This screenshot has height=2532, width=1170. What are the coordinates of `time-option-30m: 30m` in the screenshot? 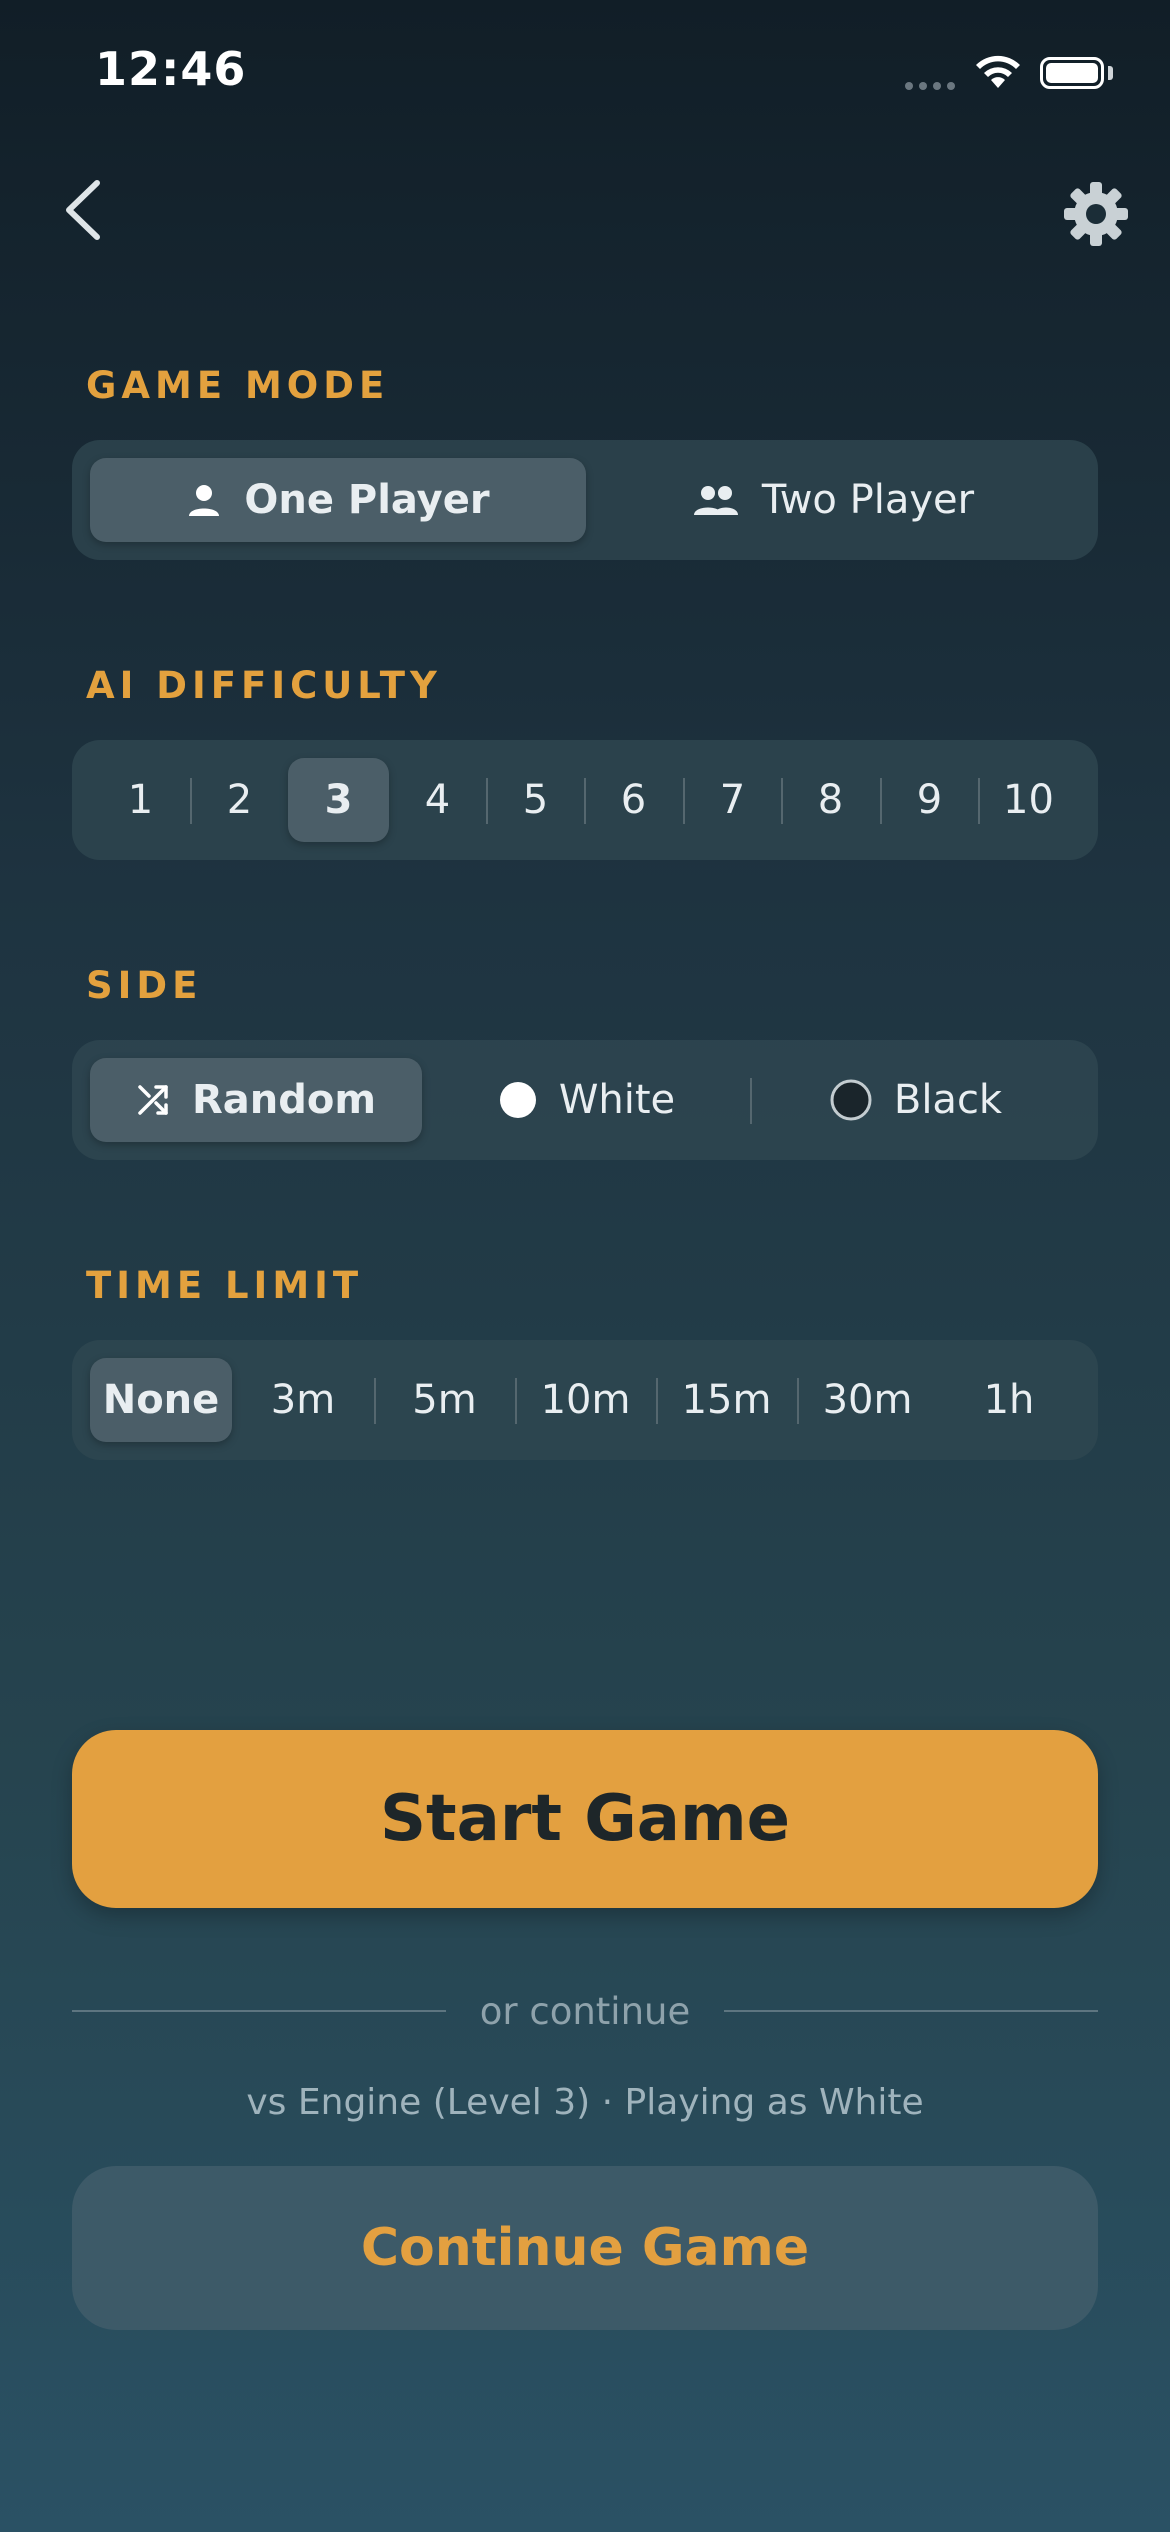 It's located at (867, 1400).